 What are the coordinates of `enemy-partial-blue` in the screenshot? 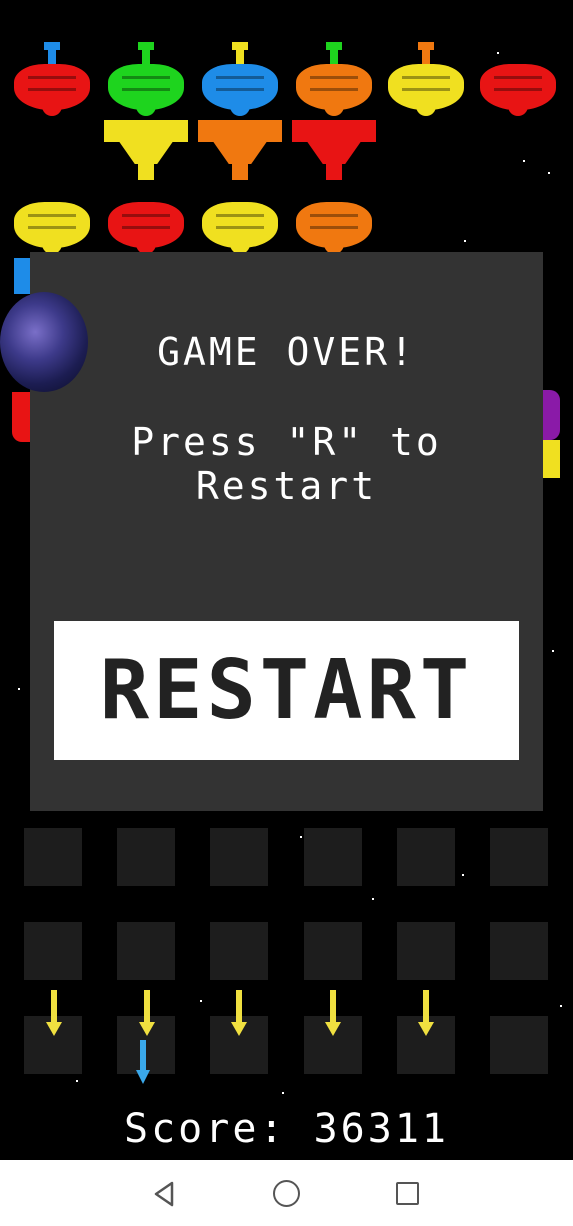 It's located at (22, 276).